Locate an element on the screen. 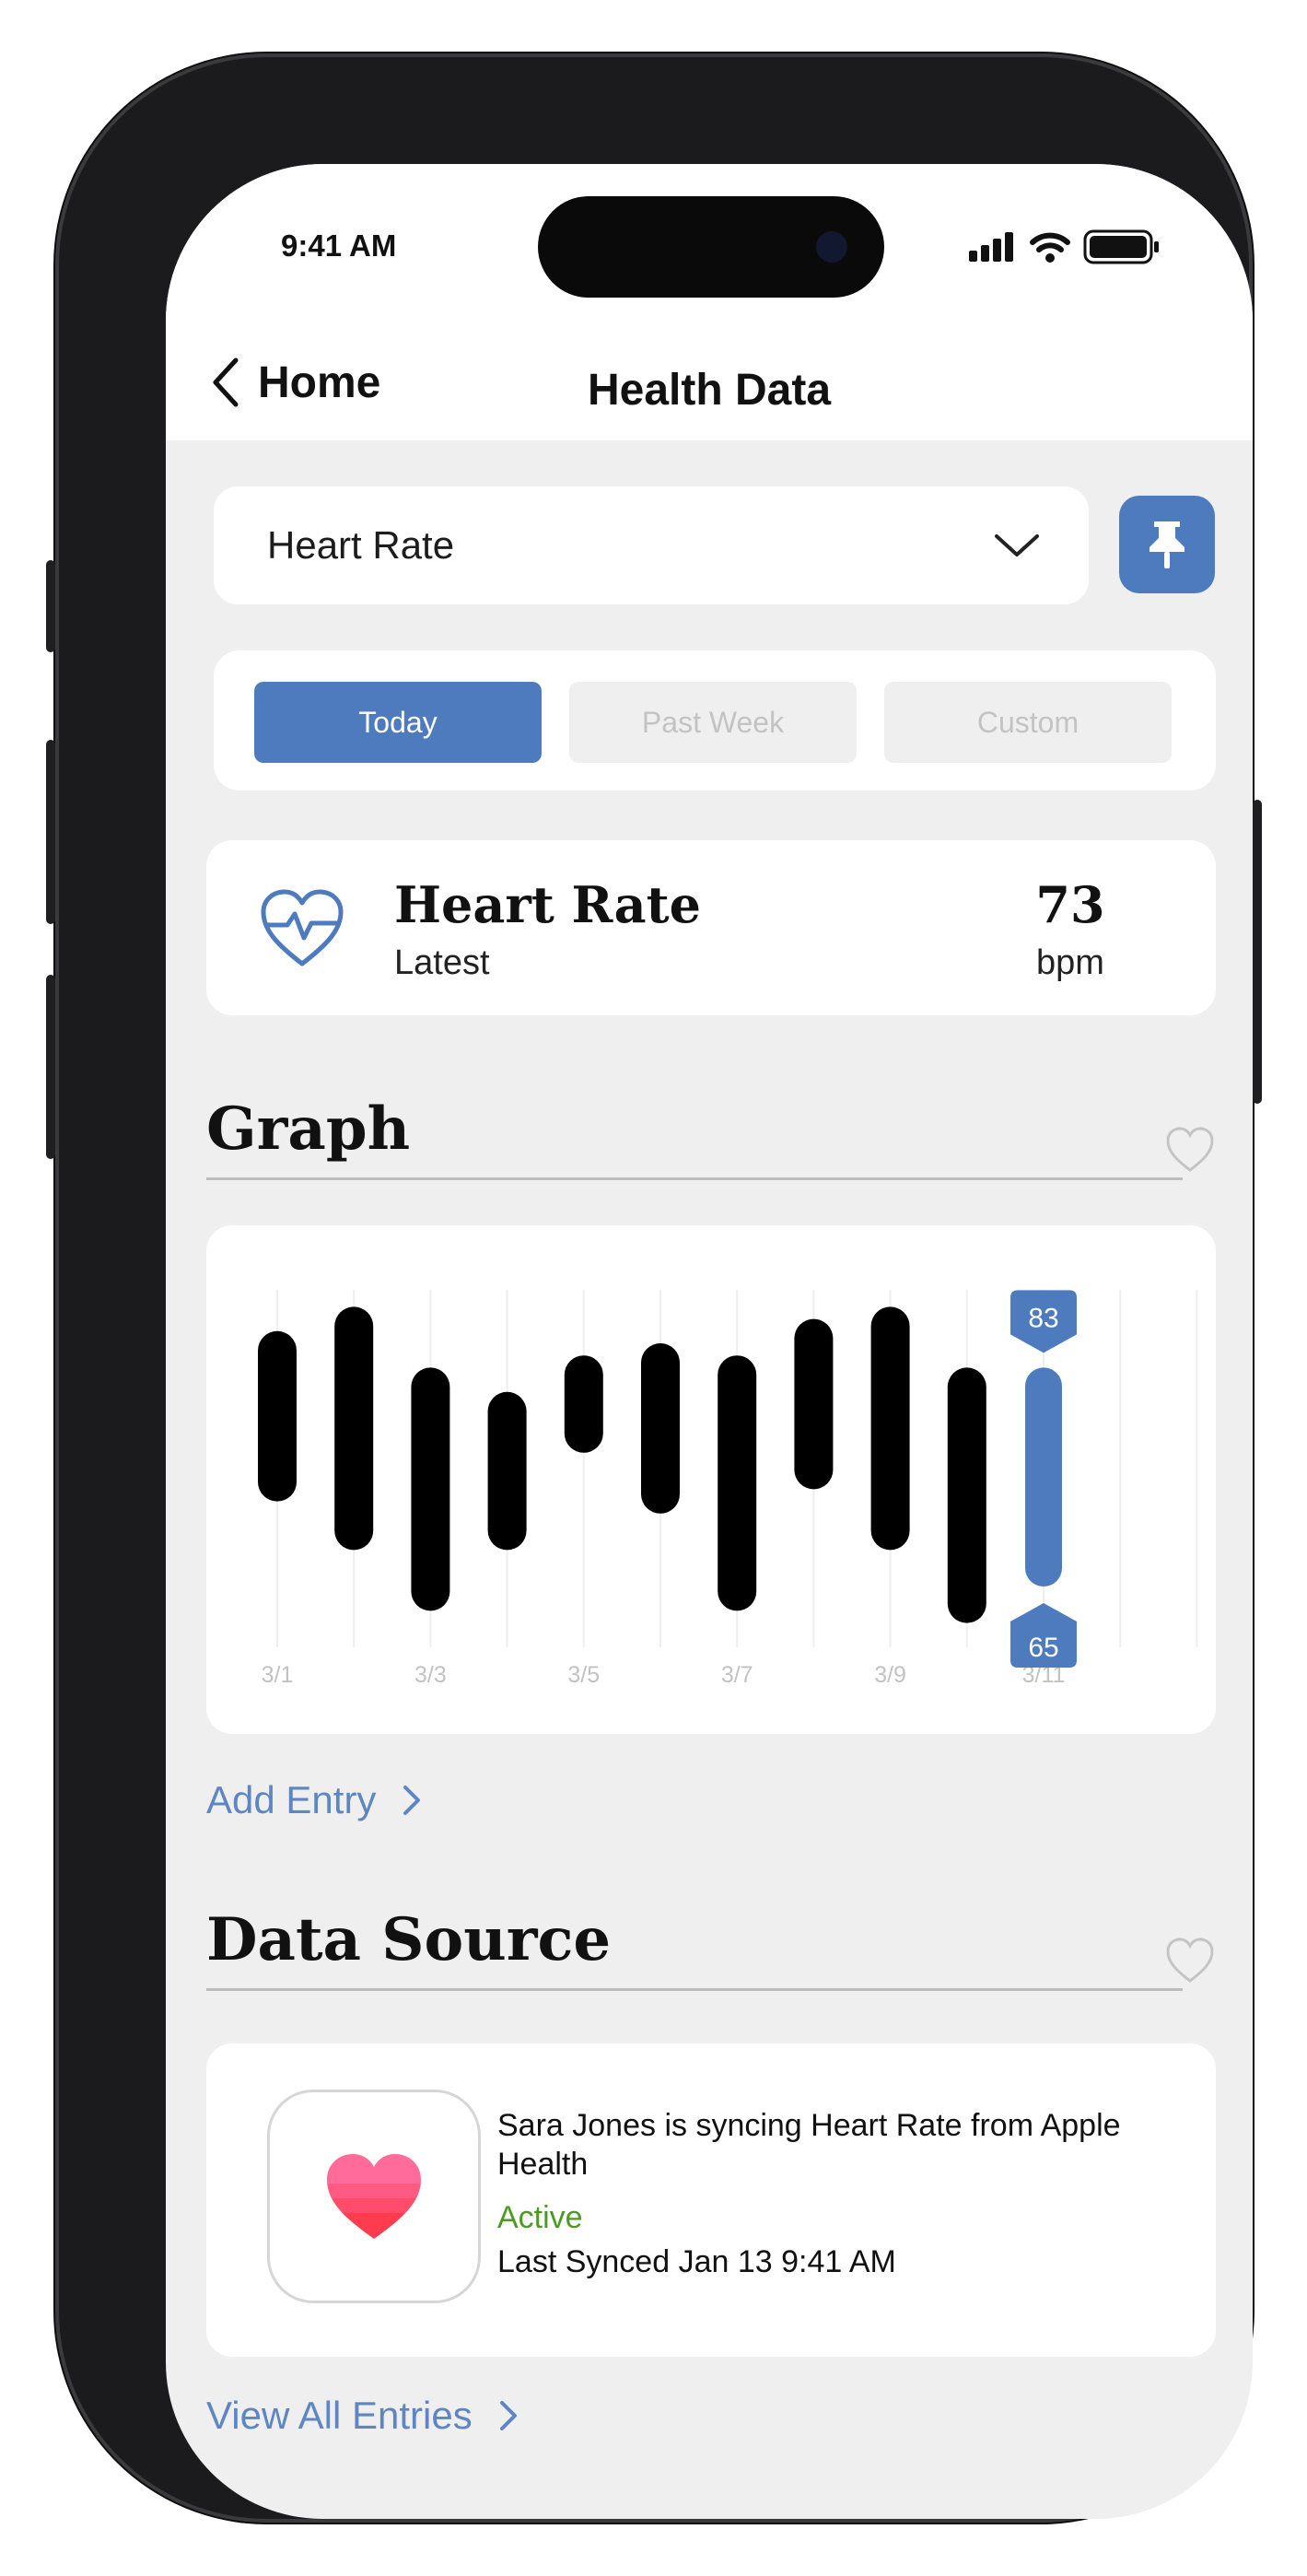 The image size is (1307, 2576). x-tick-label: 3/9 is located at coordinates (890, 1675).